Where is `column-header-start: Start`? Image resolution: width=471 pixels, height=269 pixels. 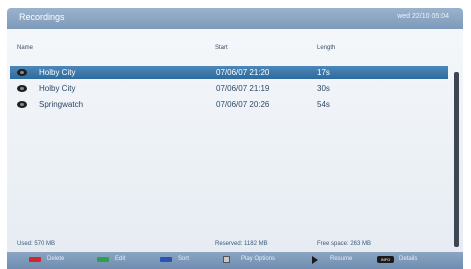 column-header-start: Start is located at coordinates (221, 48).